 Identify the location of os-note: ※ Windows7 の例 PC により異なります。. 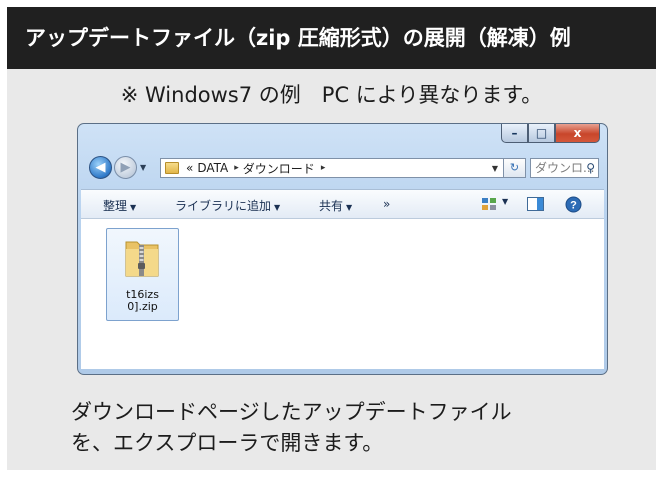
(331, 95).